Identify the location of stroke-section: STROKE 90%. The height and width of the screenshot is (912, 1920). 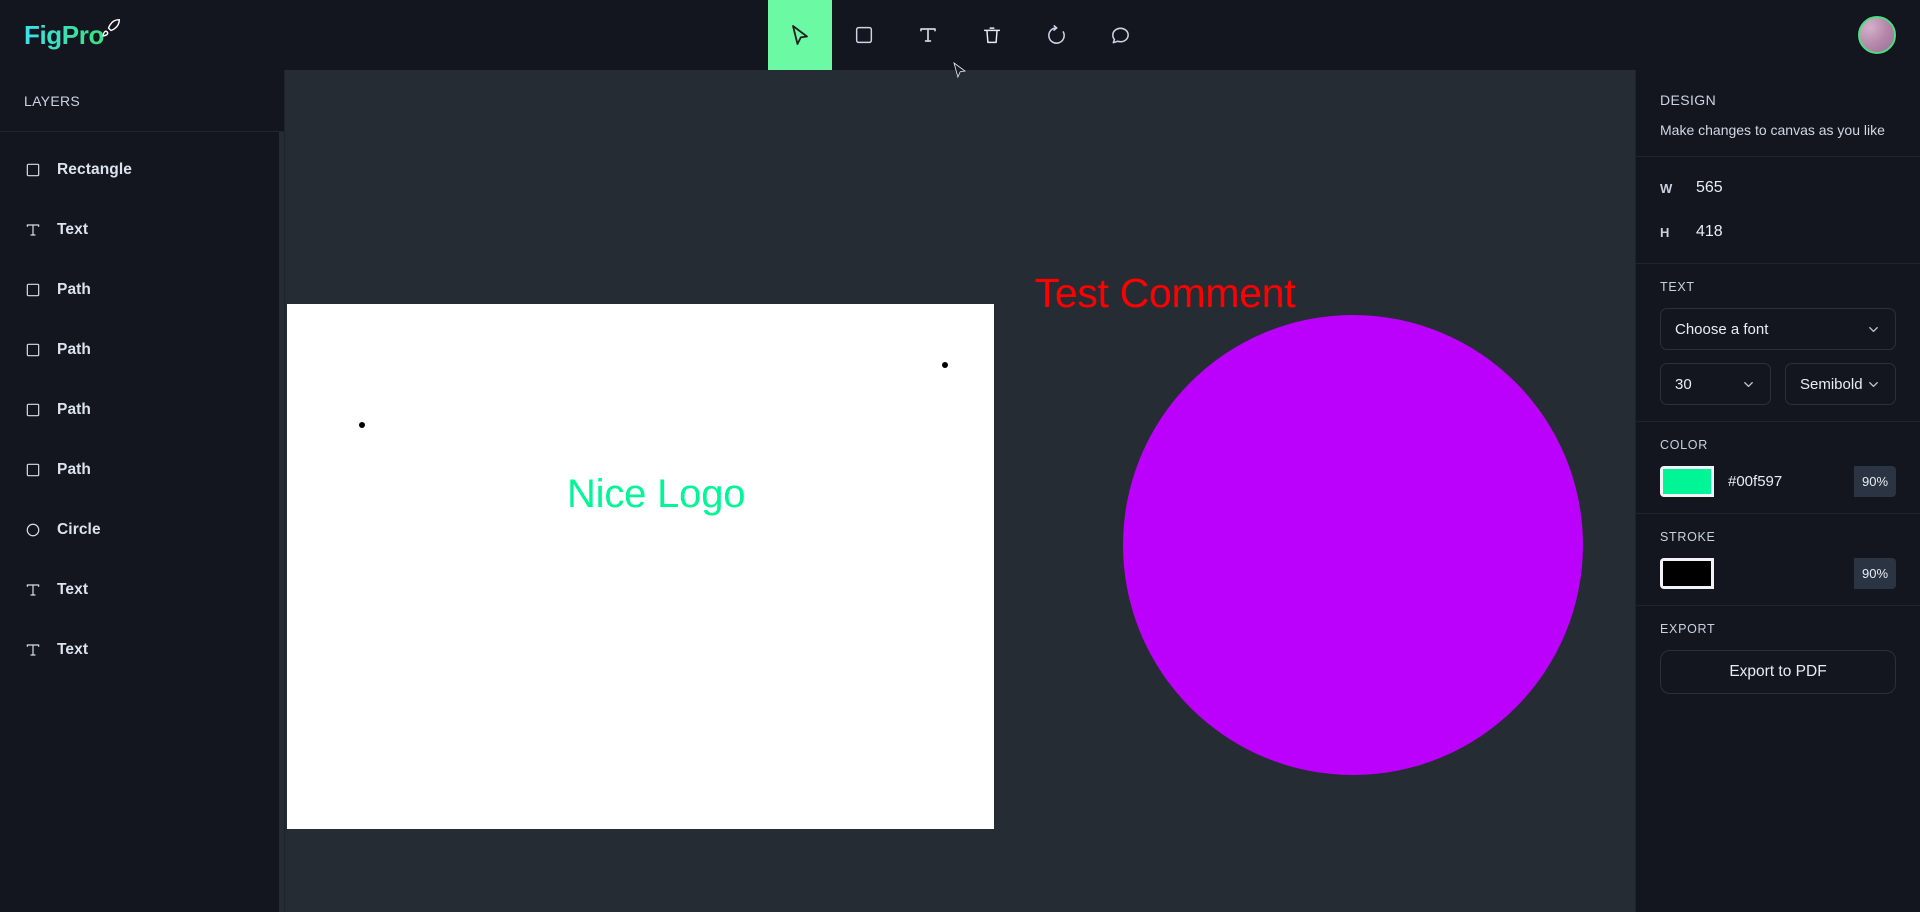
(1778, 560).